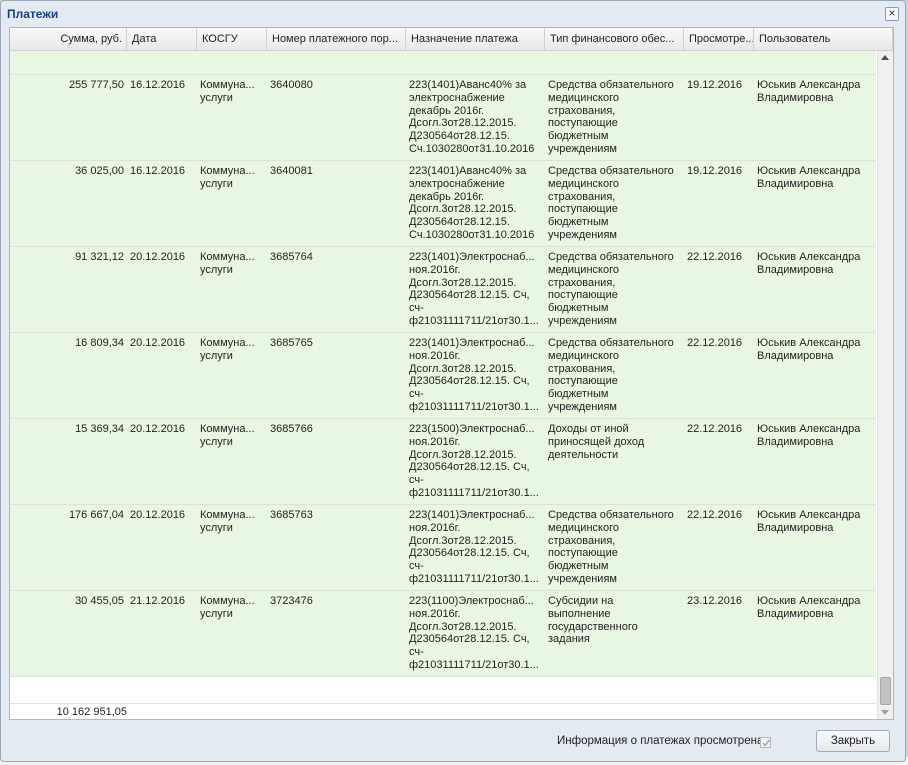 The height and width of the screenshot is (765, 908). What do you see at coordinates (853, 741) in the screenshot?
I see `close-button: Закрыть` at bounding box center [853, 741].